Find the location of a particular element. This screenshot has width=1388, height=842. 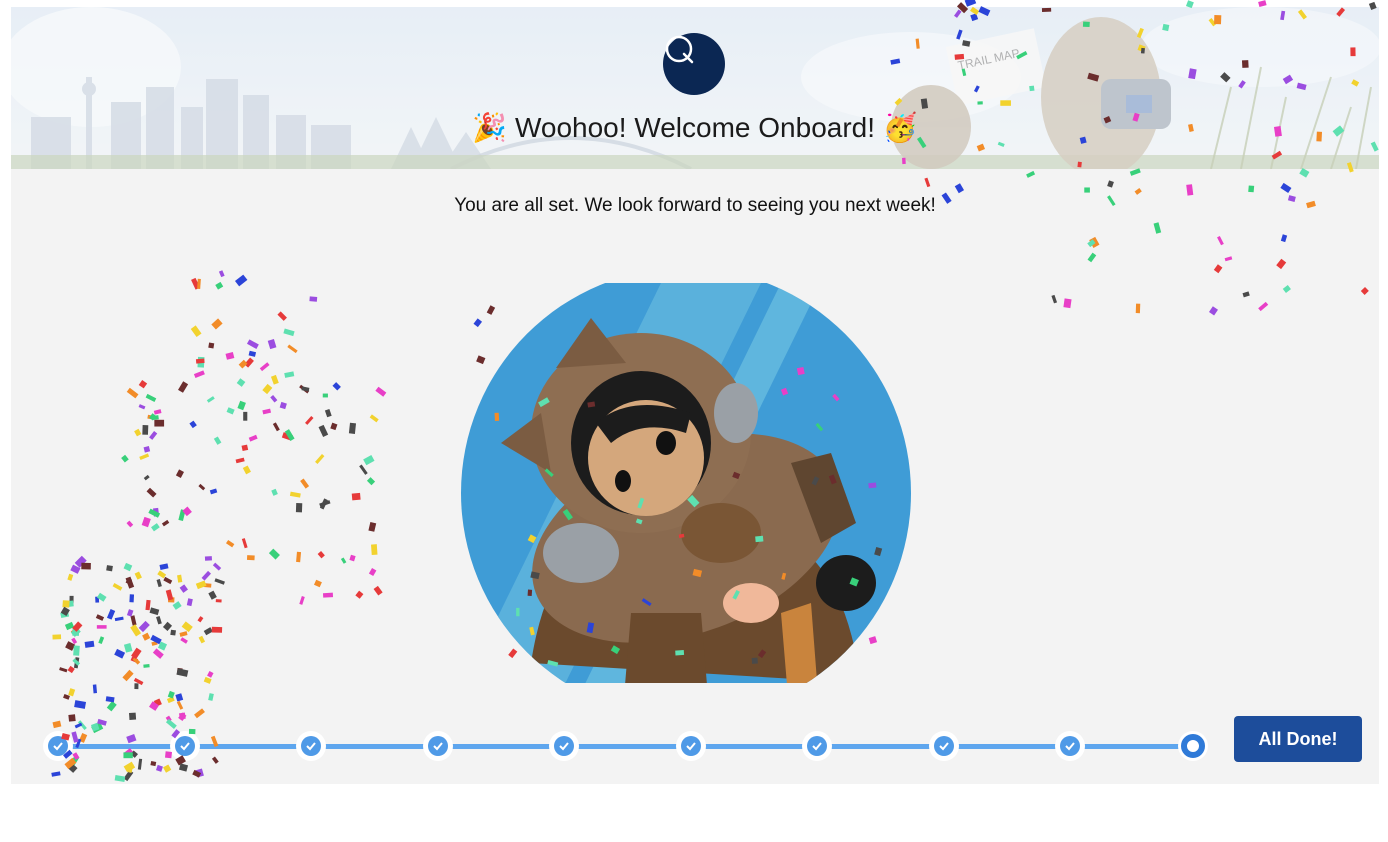

progress-stepper is located at coordinates (695, 740).